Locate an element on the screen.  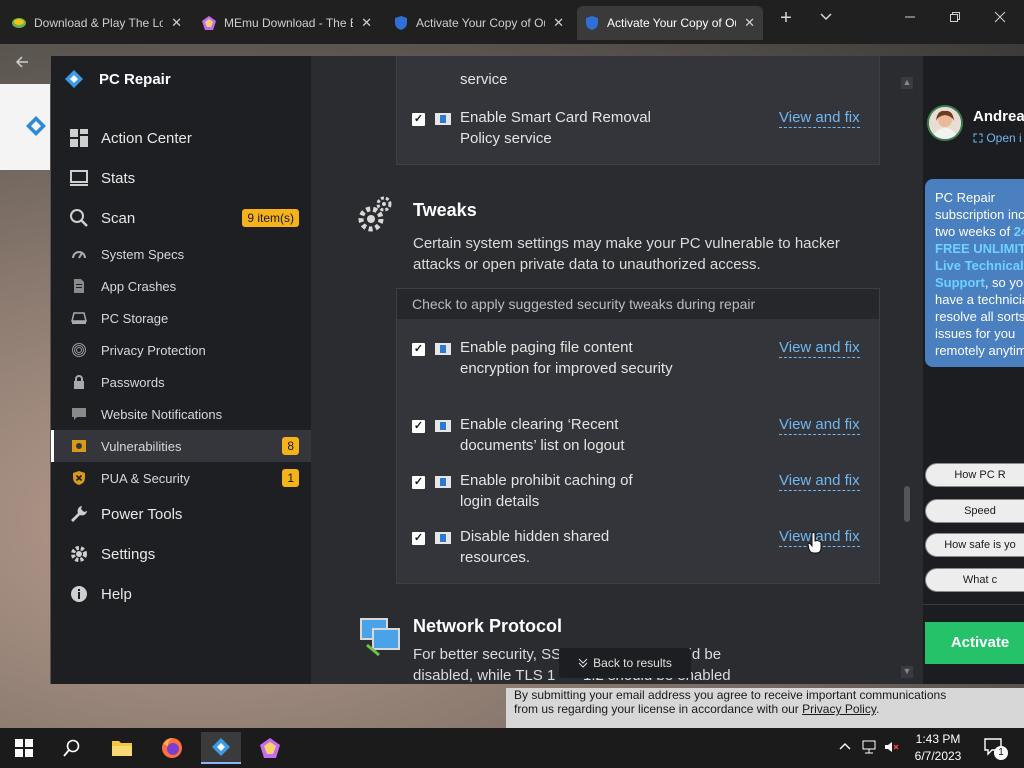
scroll-down-button: ▼ is located at coordinates (907, 672).